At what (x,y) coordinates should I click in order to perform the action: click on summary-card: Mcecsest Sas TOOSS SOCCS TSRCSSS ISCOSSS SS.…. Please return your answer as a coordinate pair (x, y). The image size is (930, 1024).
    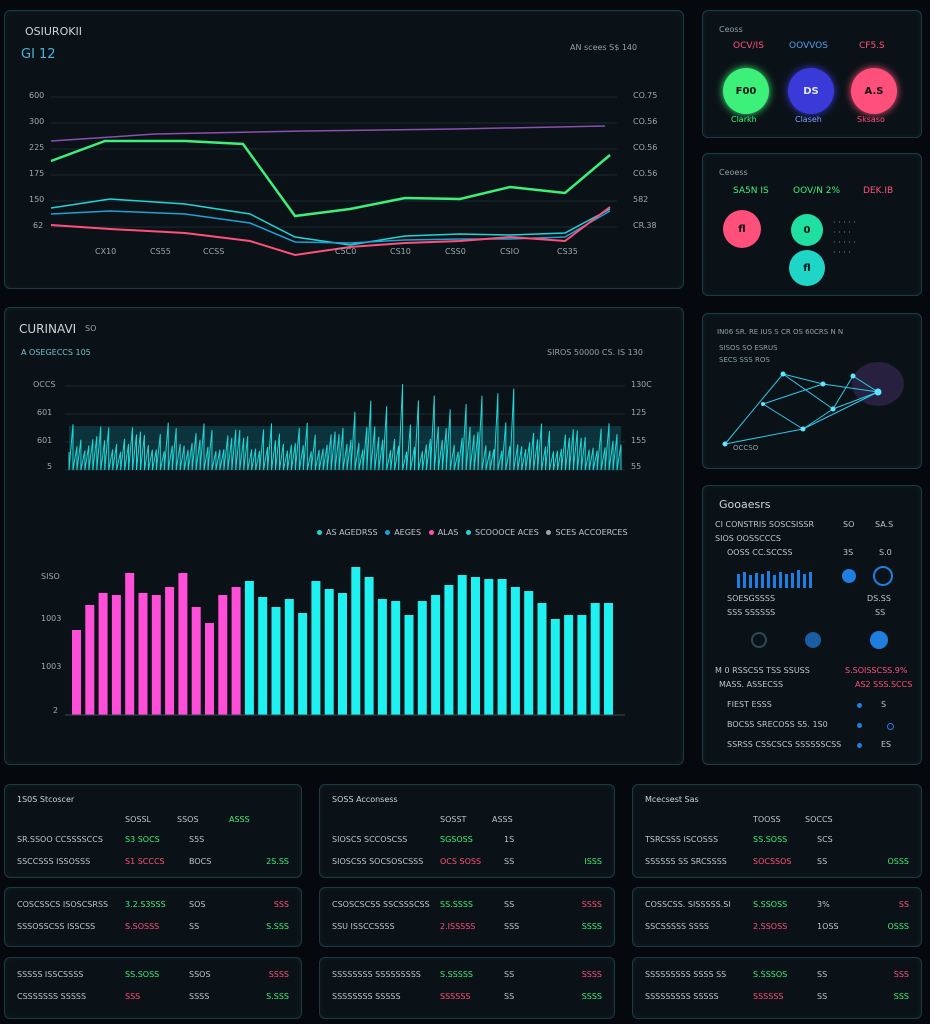
    Looking at the image, I should click on (777, 831).